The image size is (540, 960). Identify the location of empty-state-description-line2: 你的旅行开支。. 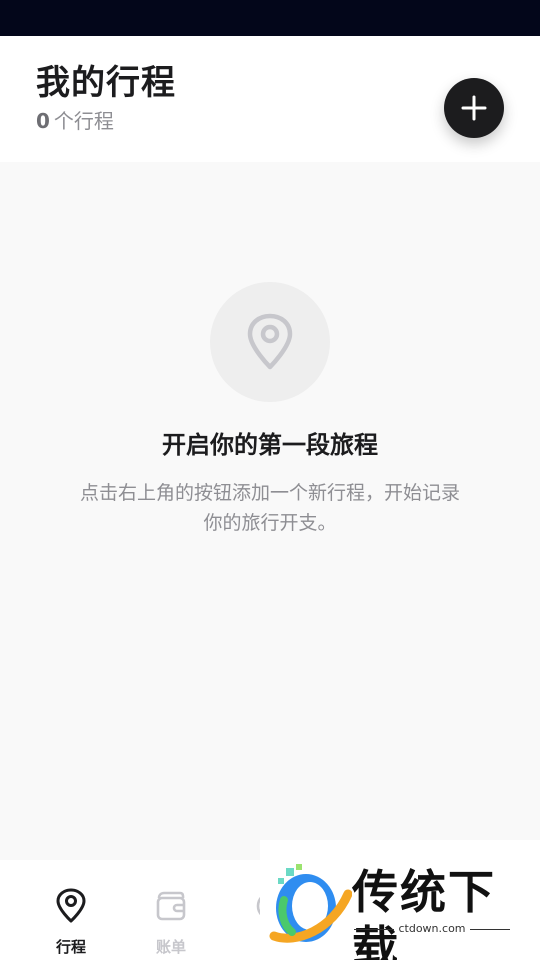
(270, 523).